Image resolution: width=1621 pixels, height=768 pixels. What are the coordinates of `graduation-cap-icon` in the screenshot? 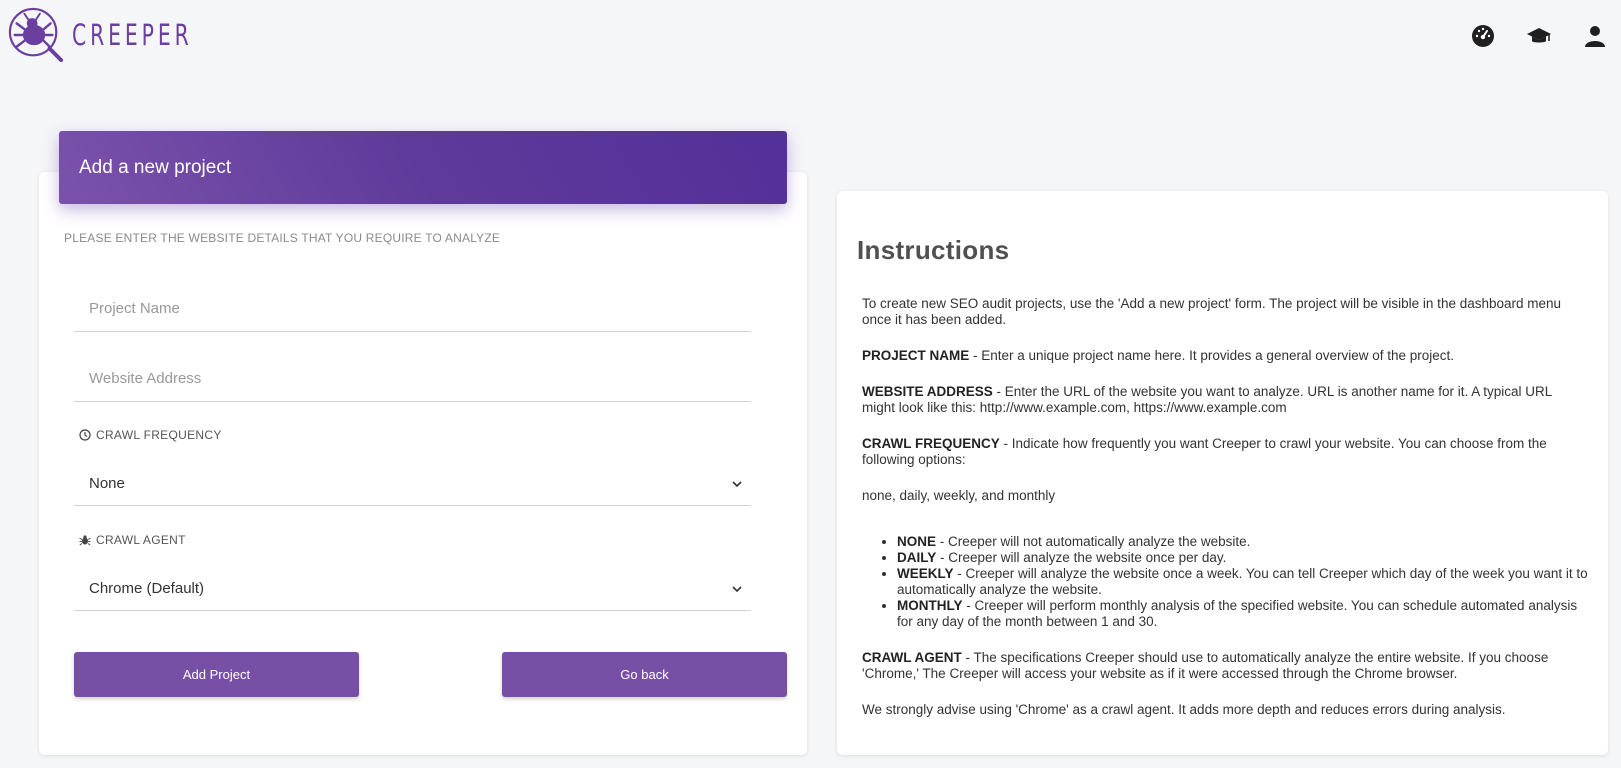 It's located at (1539, 36).